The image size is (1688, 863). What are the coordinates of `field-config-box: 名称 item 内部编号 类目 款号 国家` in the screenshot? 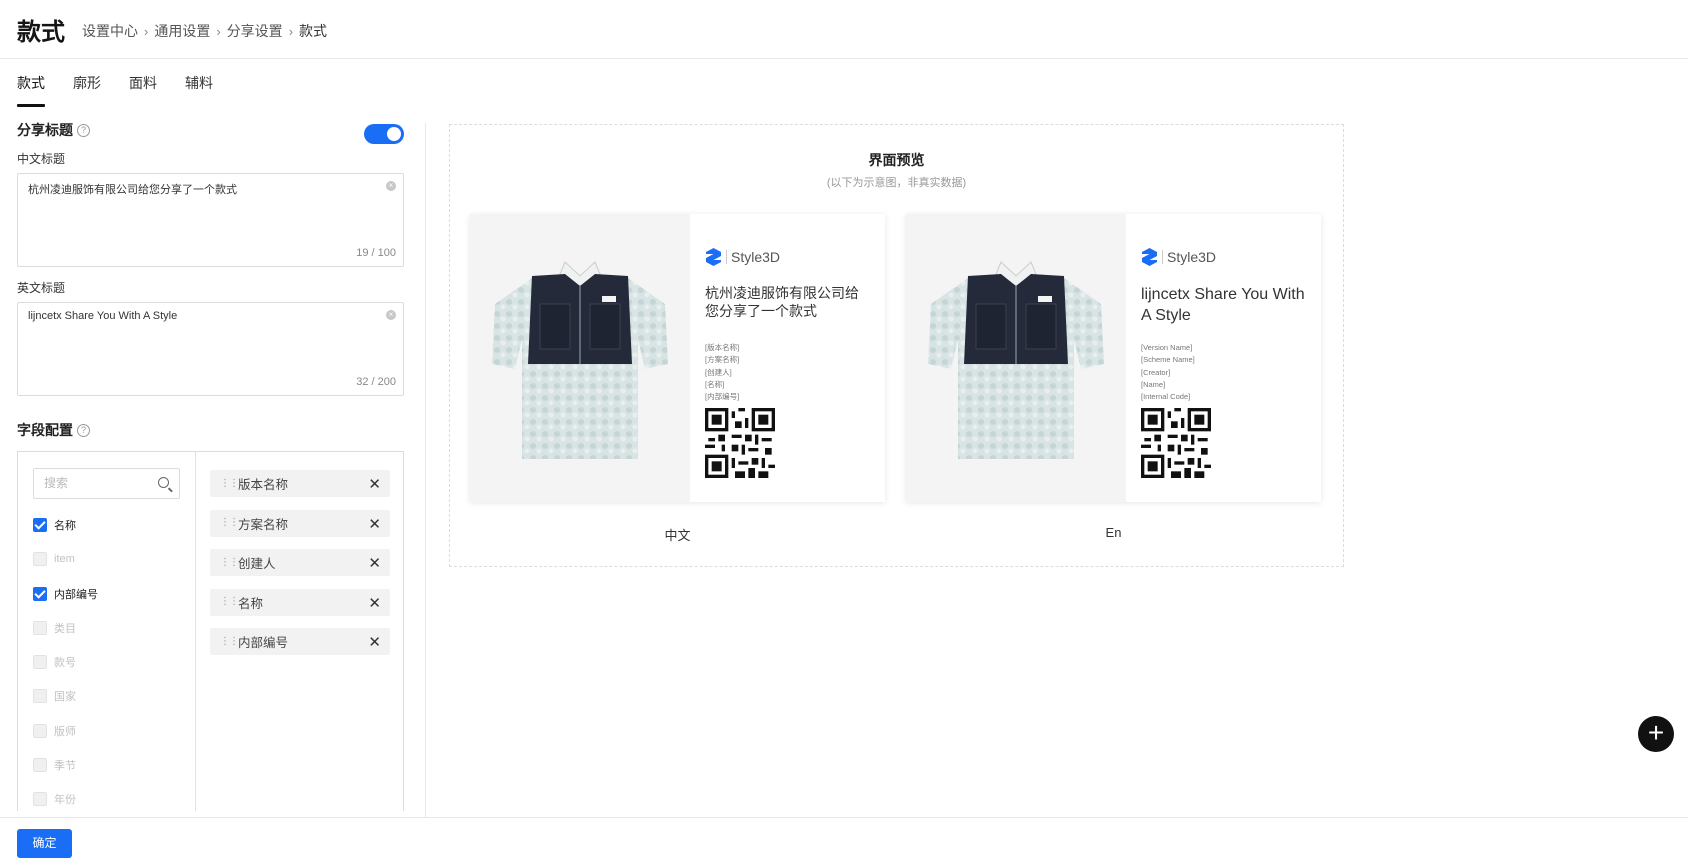 It's located at (210, 631).